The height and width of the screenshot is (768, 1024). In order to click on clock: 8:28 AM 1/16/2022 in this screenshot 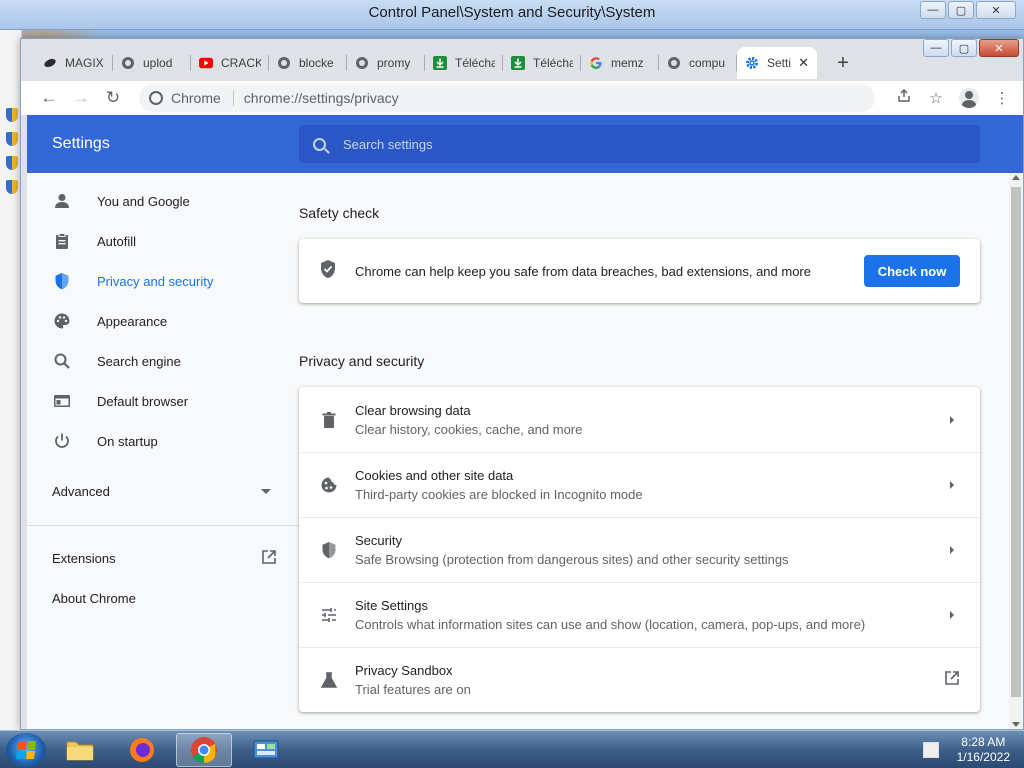, I will do `click(983, 750)`.